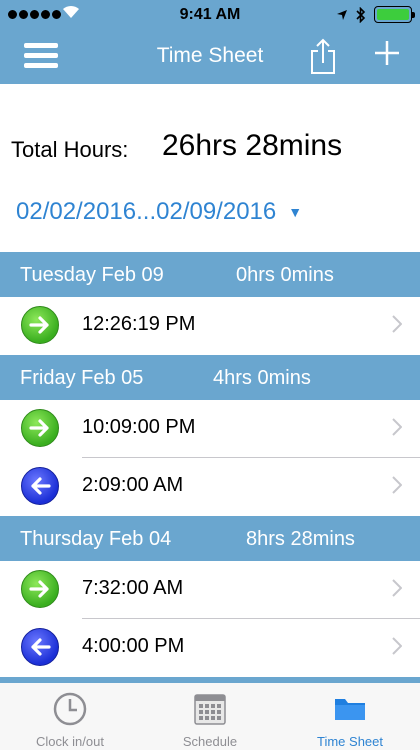 The height and width of the screenshot is (750, 420). I want to click on share-icon, so click(323, 56).